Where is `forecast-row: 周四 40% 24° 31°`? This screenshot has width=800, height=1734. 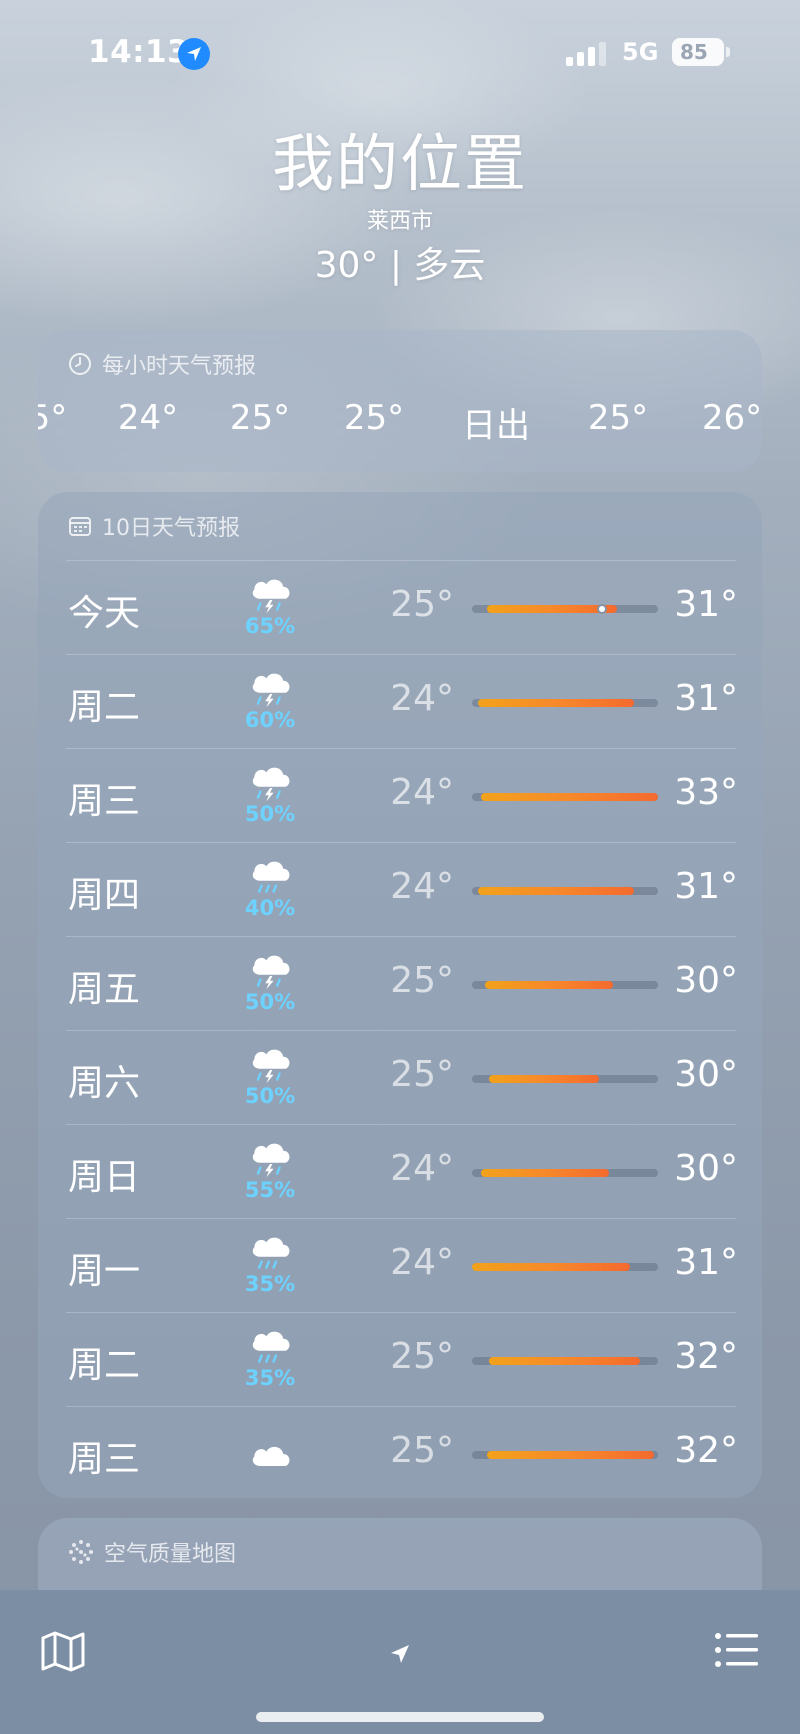
forecast-row: 周四 40% 24° 31° is located at coordinates (402, 889).